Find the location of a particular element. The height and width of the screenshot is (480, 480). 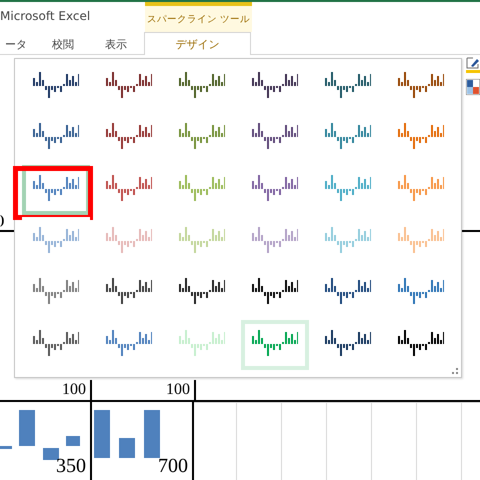

ribbon-tab: ータ is located at coordinates (19, 43).